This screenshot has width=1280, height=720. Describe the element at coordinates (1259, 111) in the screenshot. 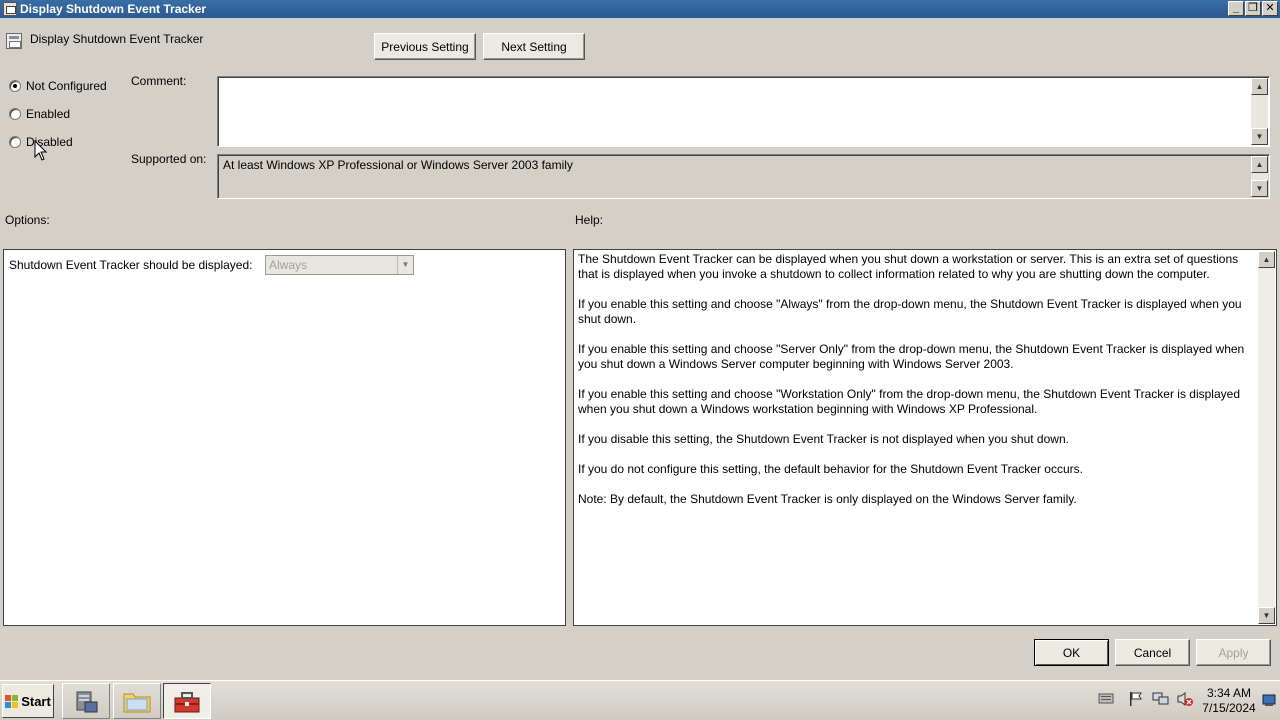

I see `comment-scrollbar: ▲ ▼` at that location.